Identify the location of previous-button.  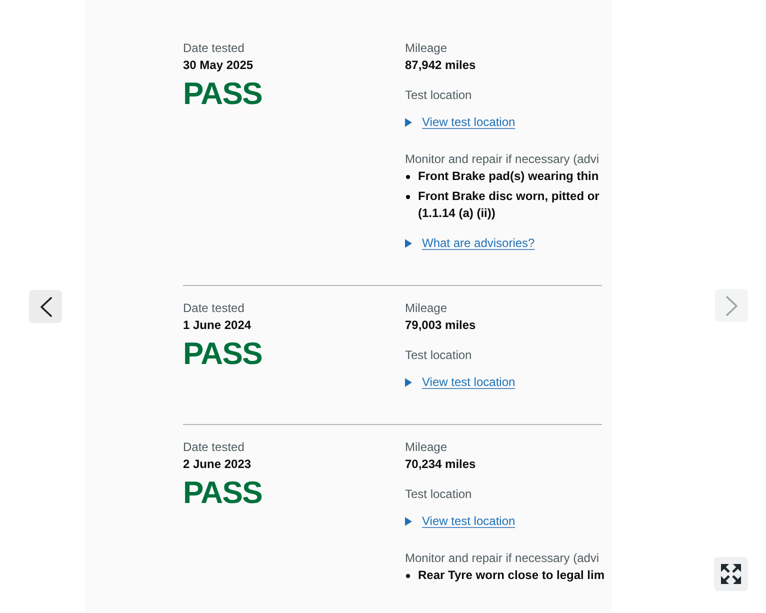
(45, 306).